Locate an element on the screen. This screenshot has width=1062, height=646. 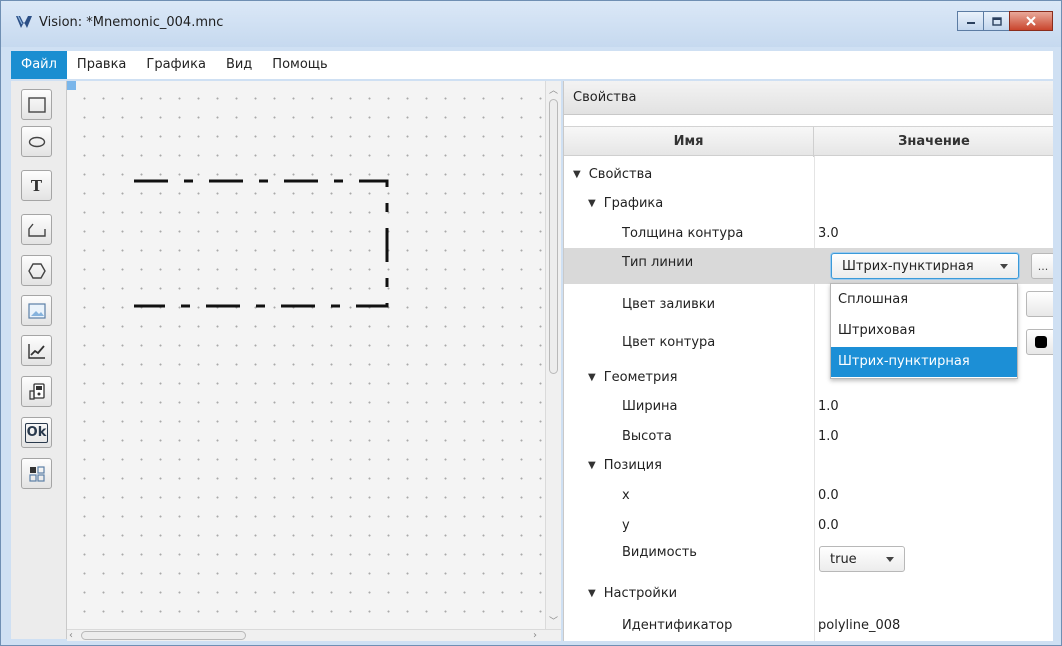
ok-button-icon: Ok is located at coordinates (36, 432).